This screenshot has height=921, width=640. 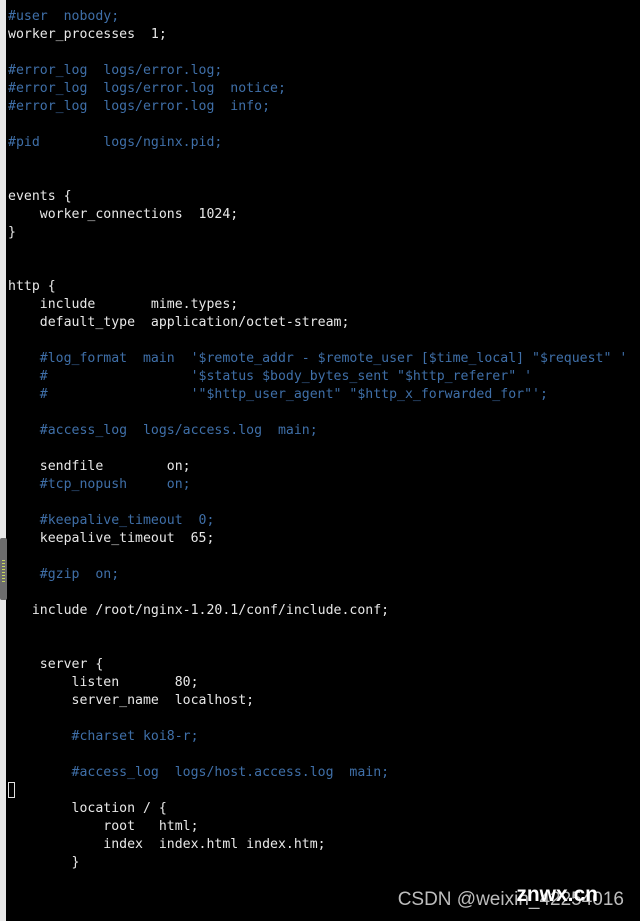 What do you see at coordinates (87, 808) in the screenshot?
I see `config-line: location / {` at bounding box center [87, 808].